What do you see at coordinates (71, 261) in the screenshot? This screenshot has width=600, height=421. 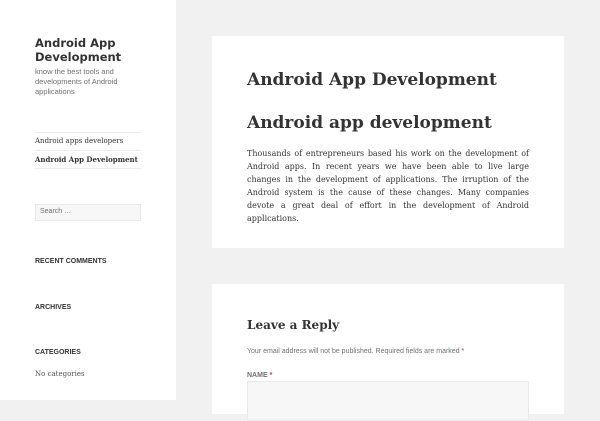 I see `widget-title-recent-comments: Recent Comments` at bounding box center [71, 261].